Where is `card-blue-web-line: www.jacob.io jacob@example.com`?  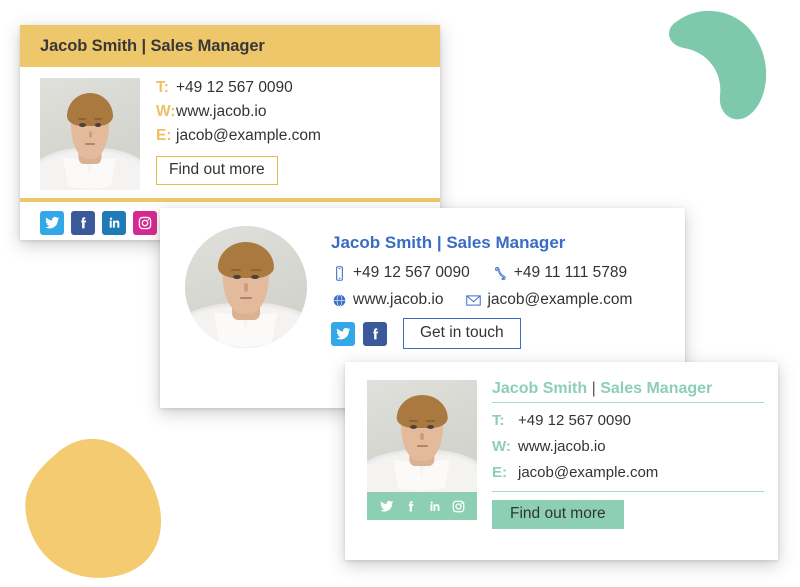
card-blue-web-line: www.jacob.io jacob@example.com is located at coordinates (481, 300).